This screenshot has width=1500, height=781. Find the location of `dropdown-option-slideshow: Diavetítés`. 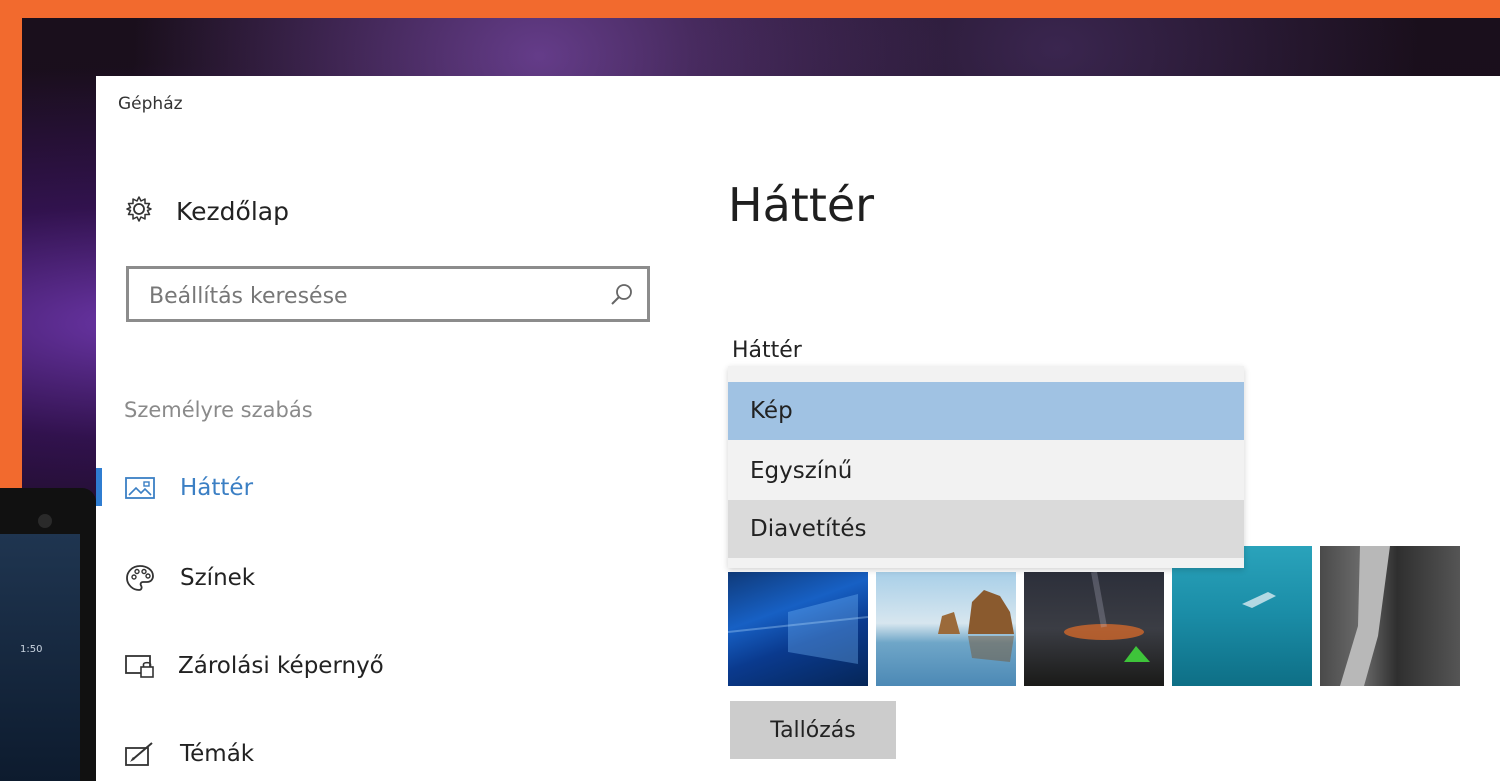

dropdown-option-slideshow: Diavetítés is located at coordinates (986, 529).